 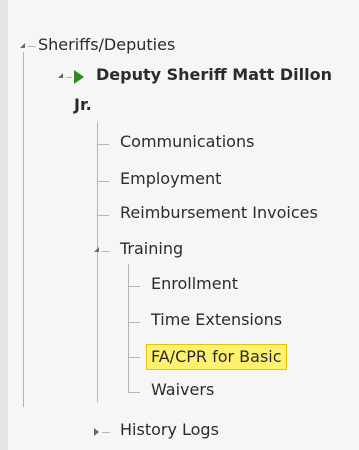 I want to click on tree-node-employment: Employment, so click(x=170, y=178).